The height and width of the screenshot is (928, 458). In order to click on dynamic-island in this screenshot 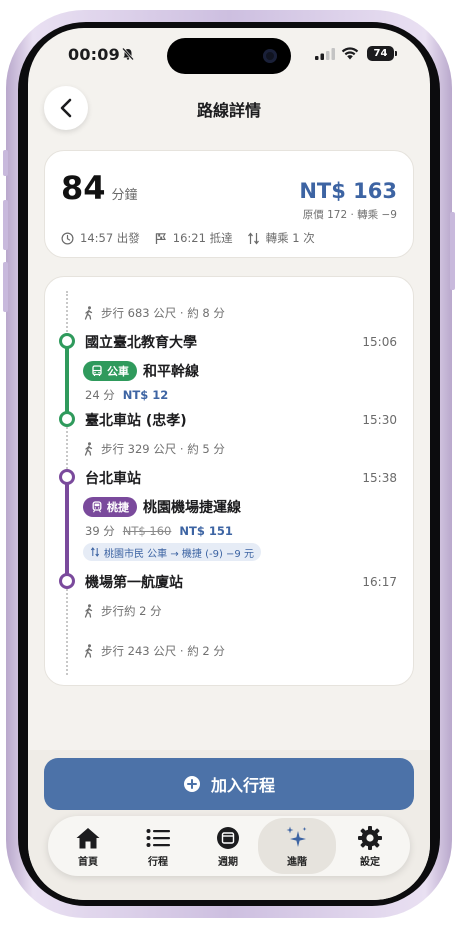, I will do `click(229, 56)`.